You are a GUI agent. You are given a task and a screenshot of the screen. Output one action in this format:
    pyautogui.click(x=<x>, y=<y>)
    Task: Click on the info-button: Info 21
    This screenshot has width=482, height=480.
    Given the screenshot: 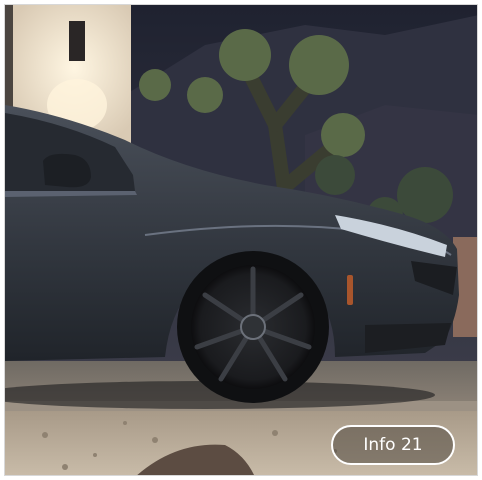 What is the action you would take?
    pyautogui.click(x=393, y=445)
    